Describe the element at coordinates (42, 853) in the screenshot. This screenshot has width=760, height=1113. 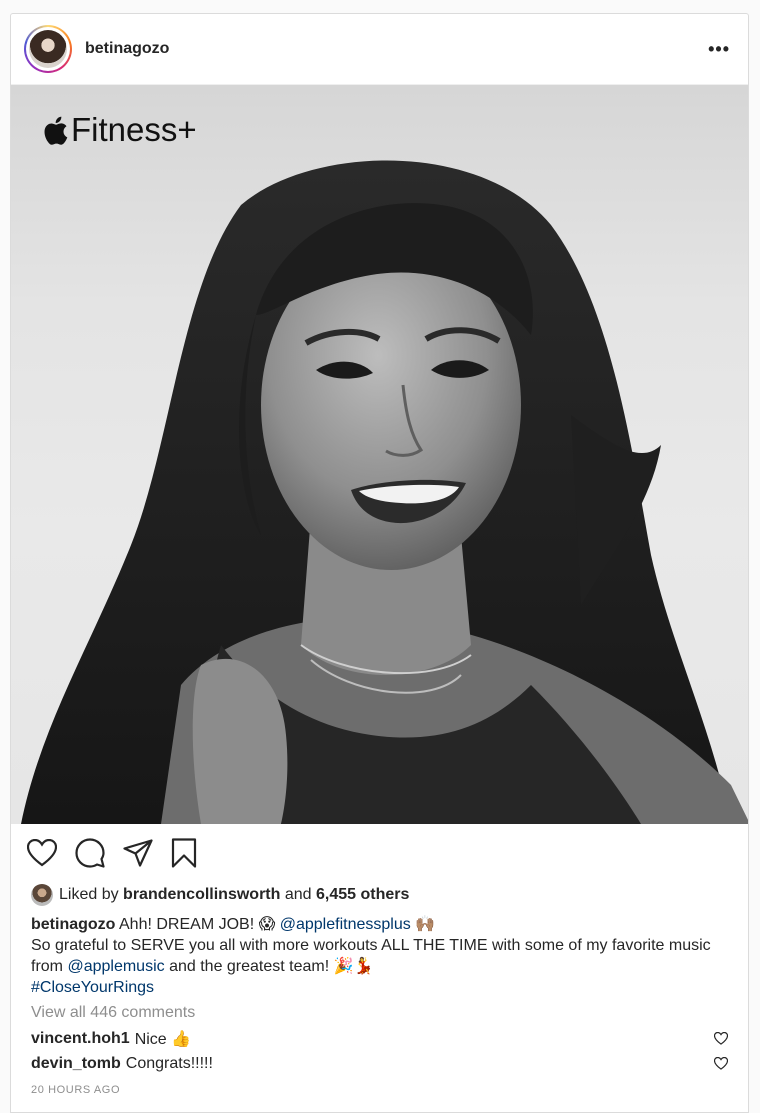
I see `heart-icon` at that location.